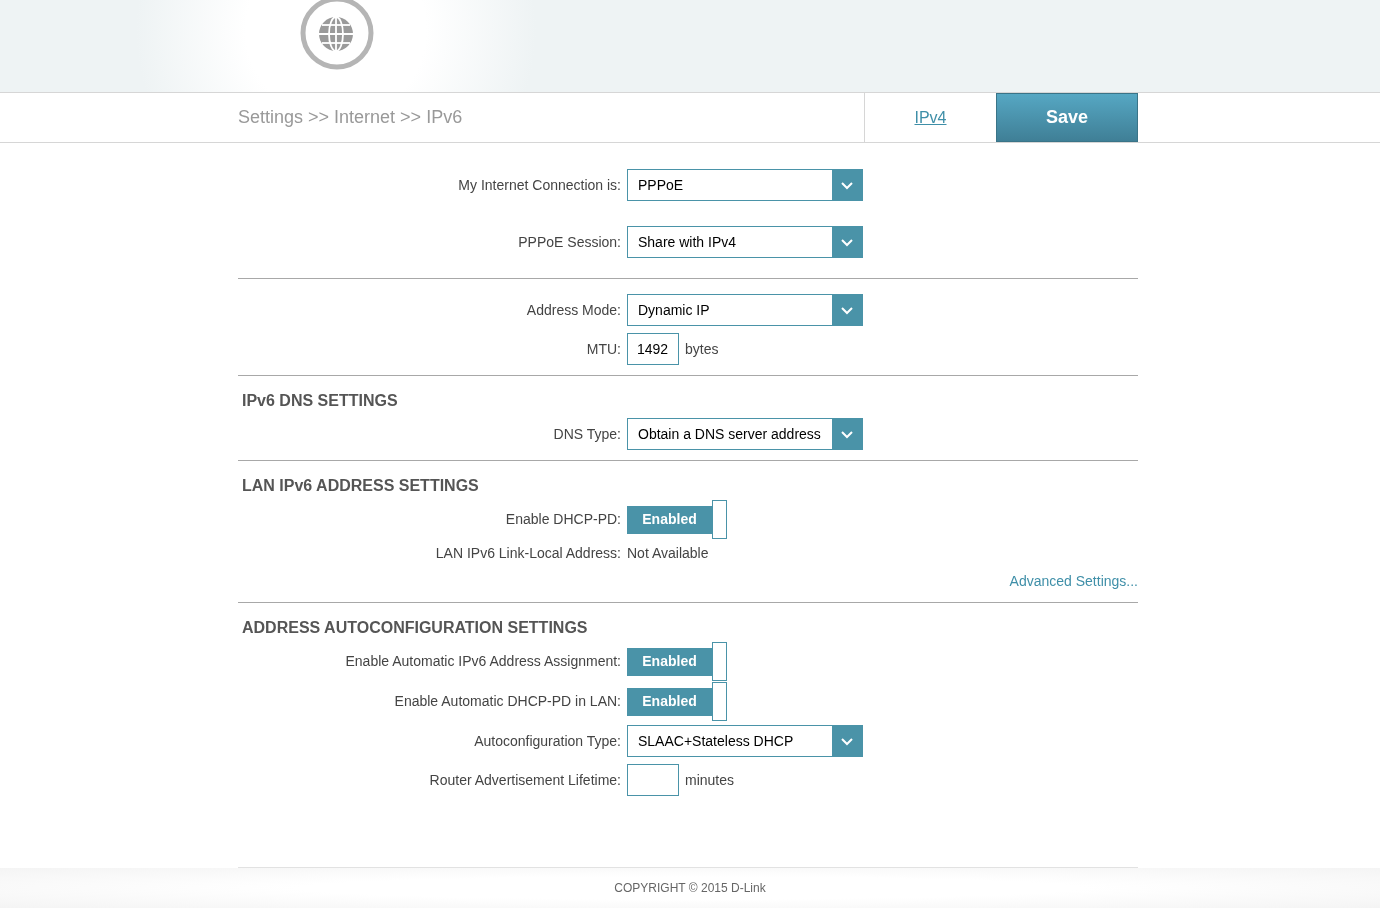 The image size is (1380, 910). Describe the element at coordinates (415, 628) in the screenshot. I see `section-heading: ADDRESS AUTOCONFIGURATION SETTINGS` at that location.